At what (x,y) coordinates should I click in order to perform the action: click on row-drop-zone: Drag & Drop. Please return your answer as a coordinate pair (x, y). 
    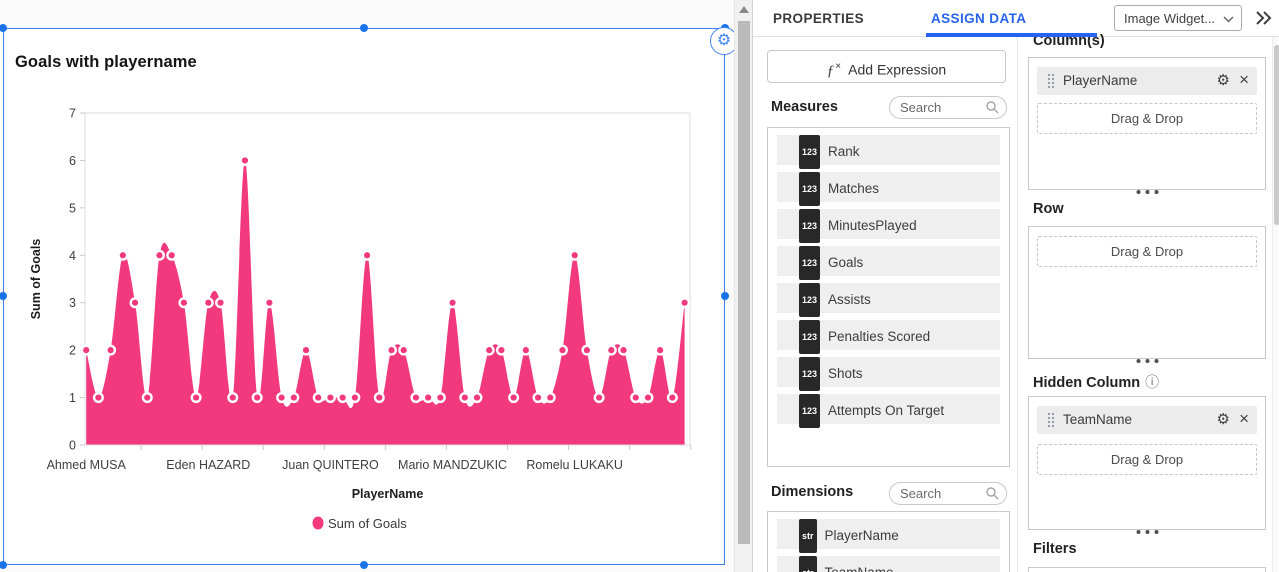
    Looking at the image, I should click on (1147, 294).